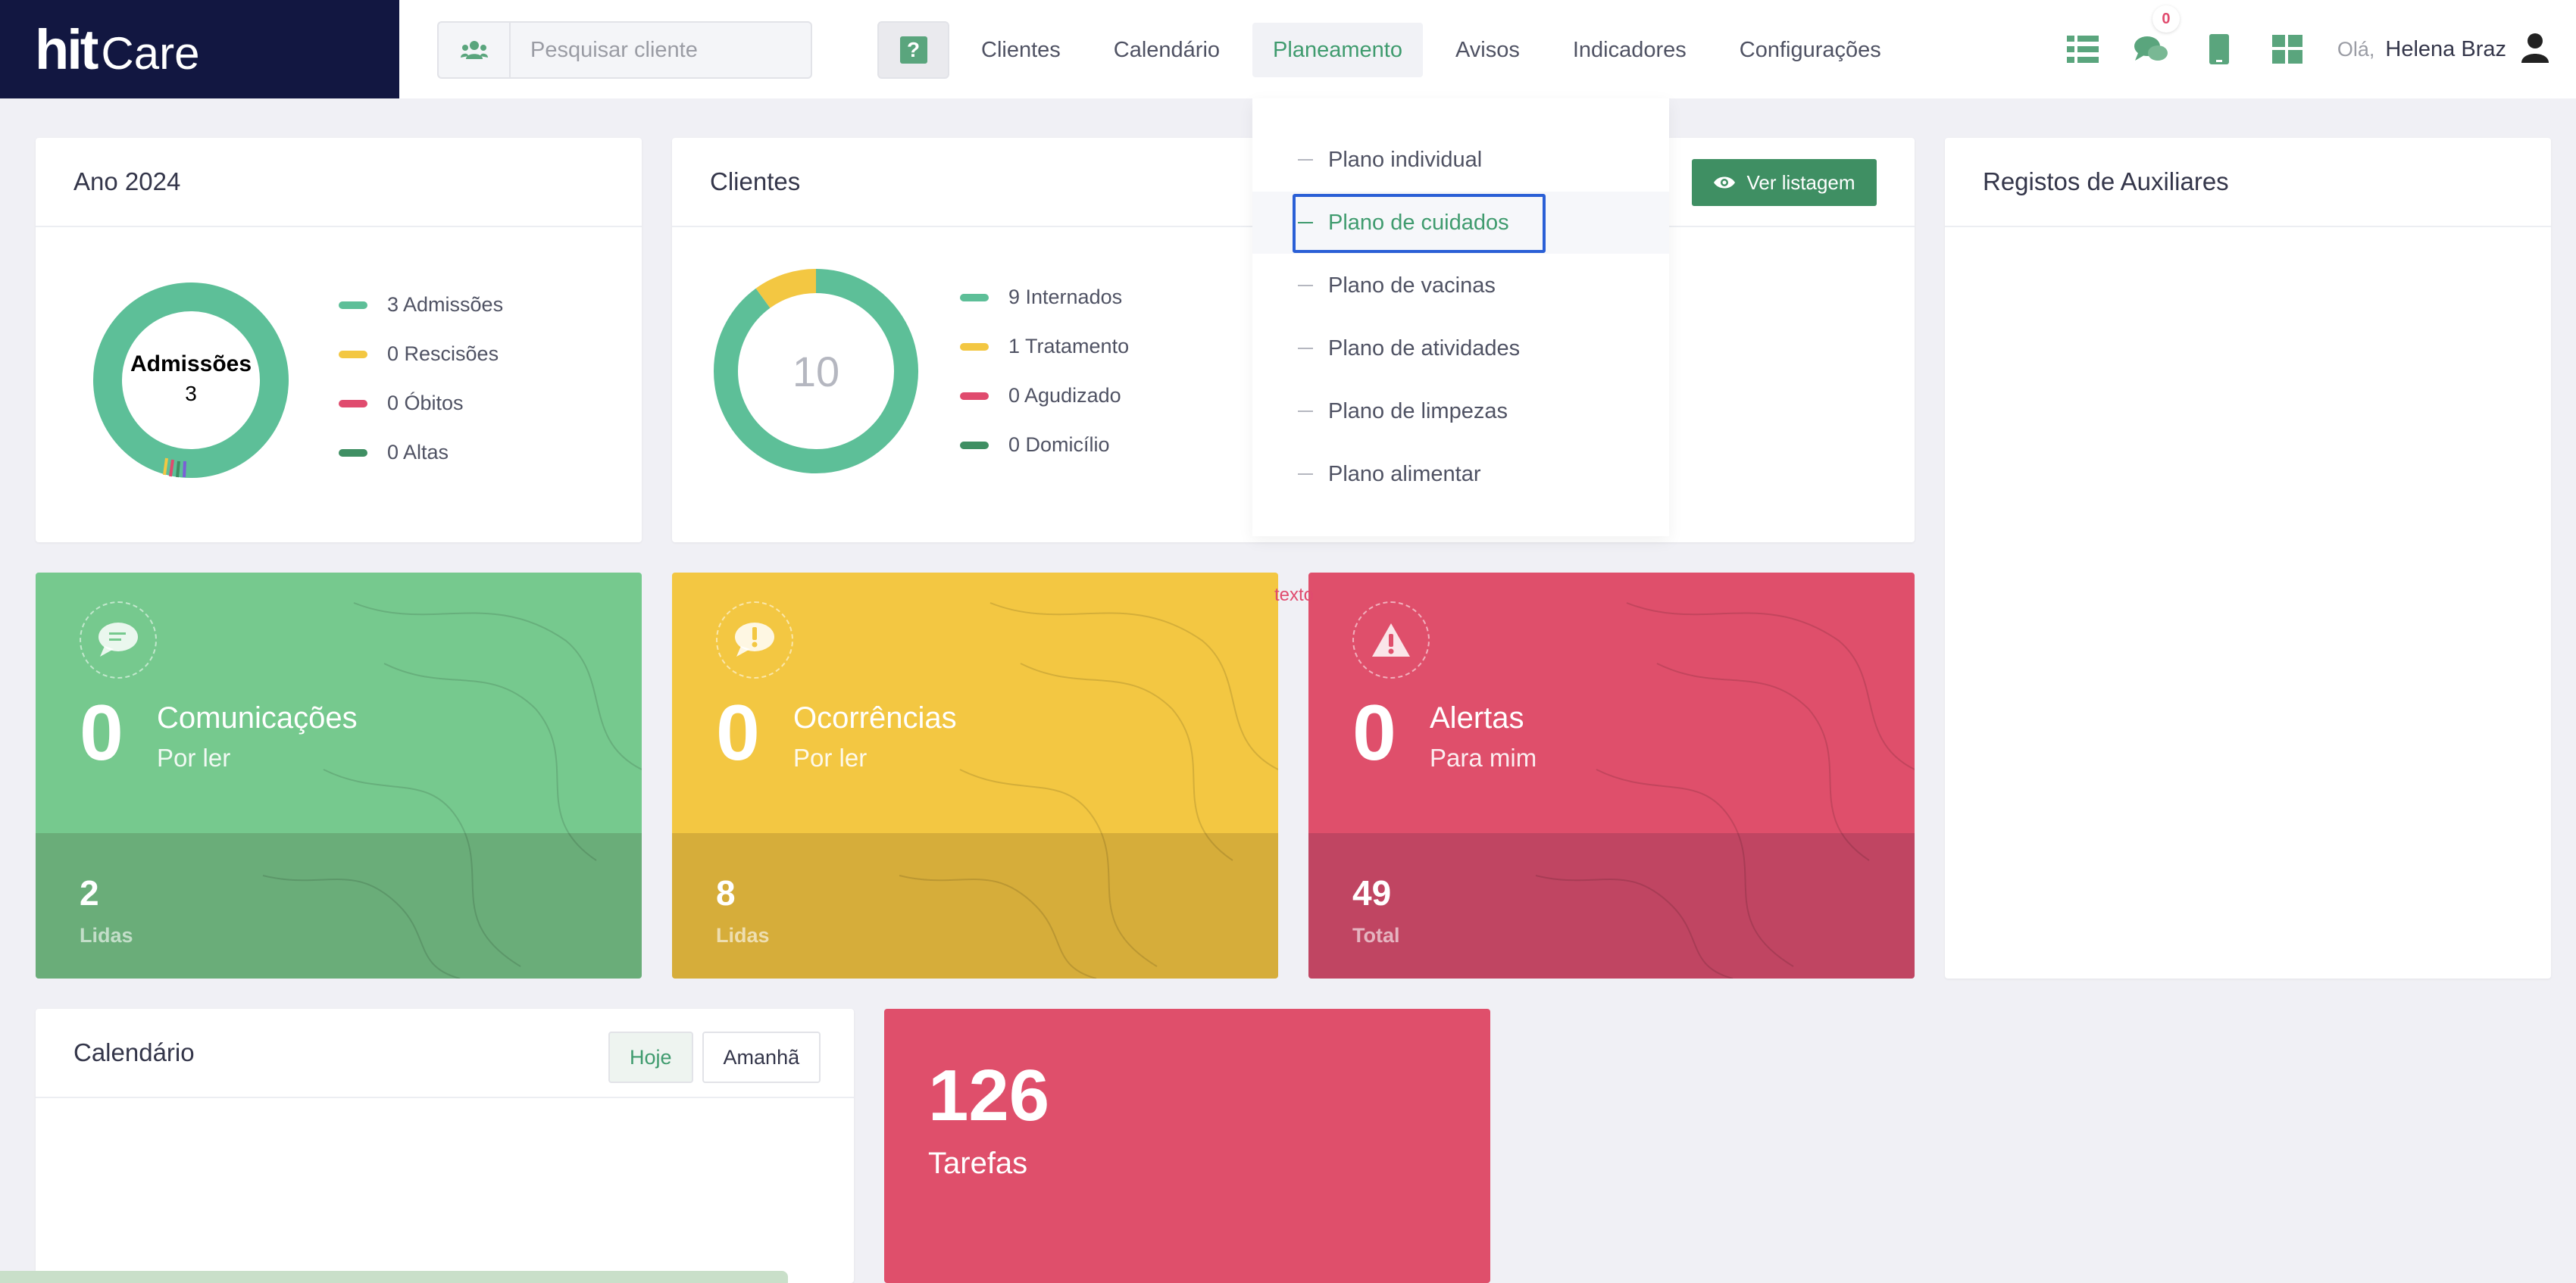  Describe the element at coordinates (786, 288) in the screenshot. I see `donut-slice-tratamento` at that location.